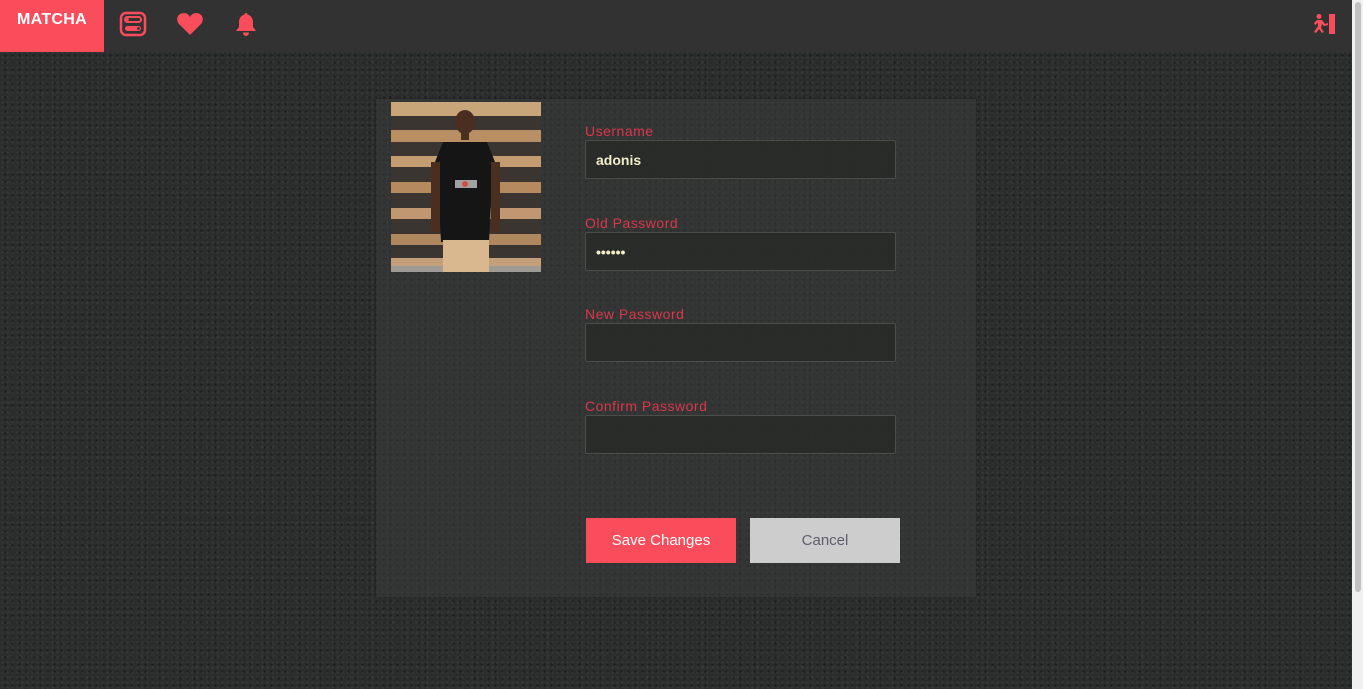  What do you see at coordinates (52, 26) in the screenshot?
I see `brand-logo: MATCHA` at bounding box center [52, 26].